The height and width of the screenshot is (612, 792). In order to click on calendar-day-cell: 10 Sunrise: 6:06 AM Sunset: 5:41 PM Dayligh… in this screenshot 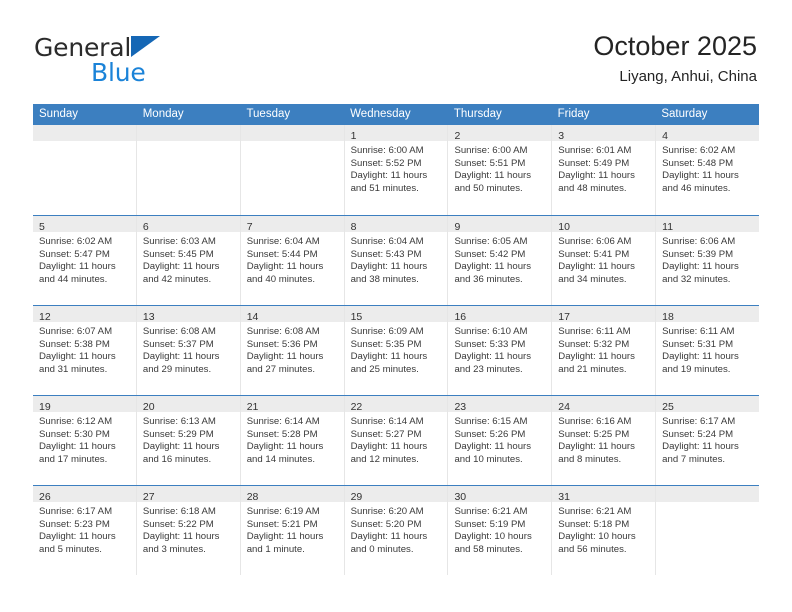, I will do `click(604, 260)`.